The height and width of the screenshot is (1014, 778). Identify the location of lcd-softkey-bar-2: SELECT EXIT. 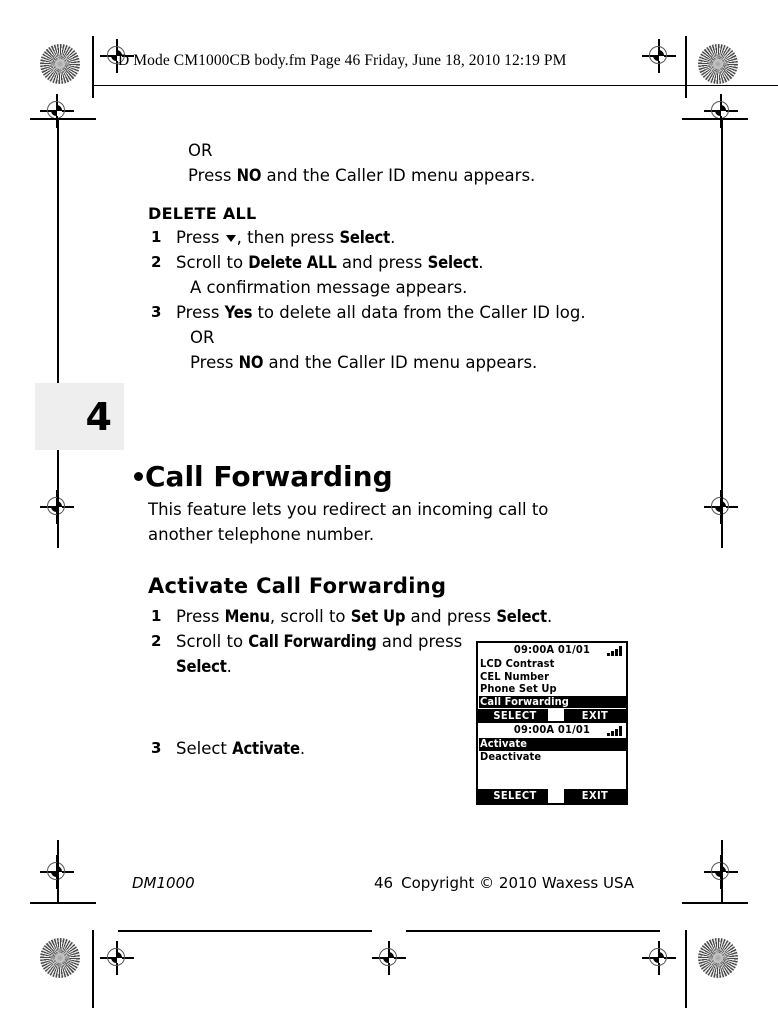
(552, 796).